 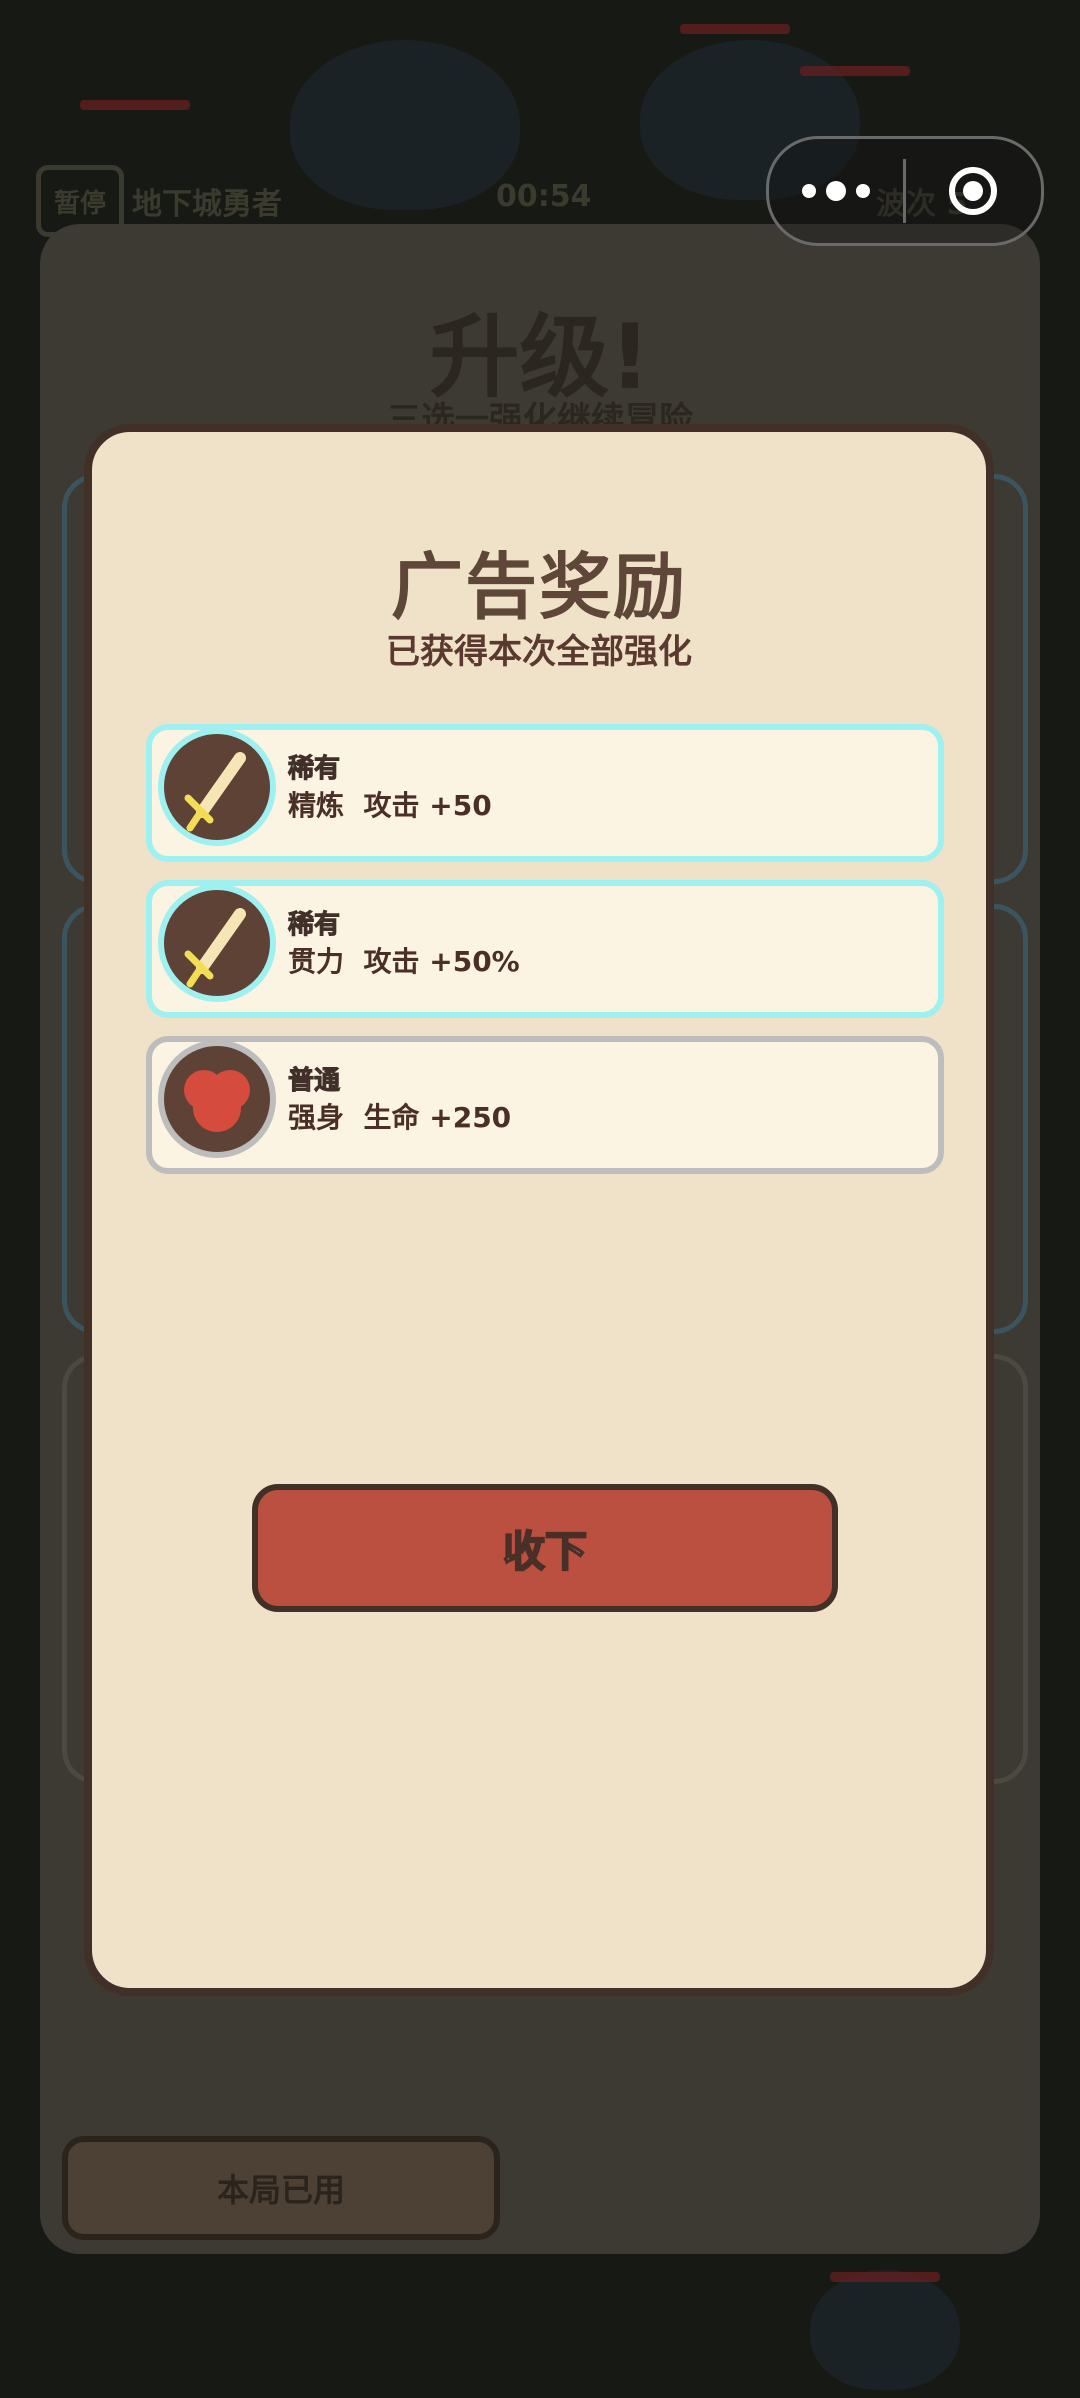 What do you see at coordinates (281, 2188) in the screenshot?
I see `used-button: 本局已用` at bounding box center [281, 2188].